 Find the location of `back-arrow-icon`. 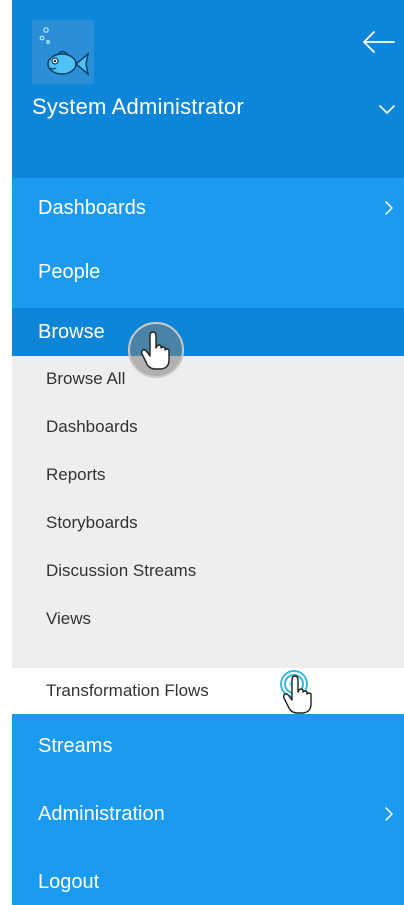

back-arrow-icon is located at coordinates (378, 42).